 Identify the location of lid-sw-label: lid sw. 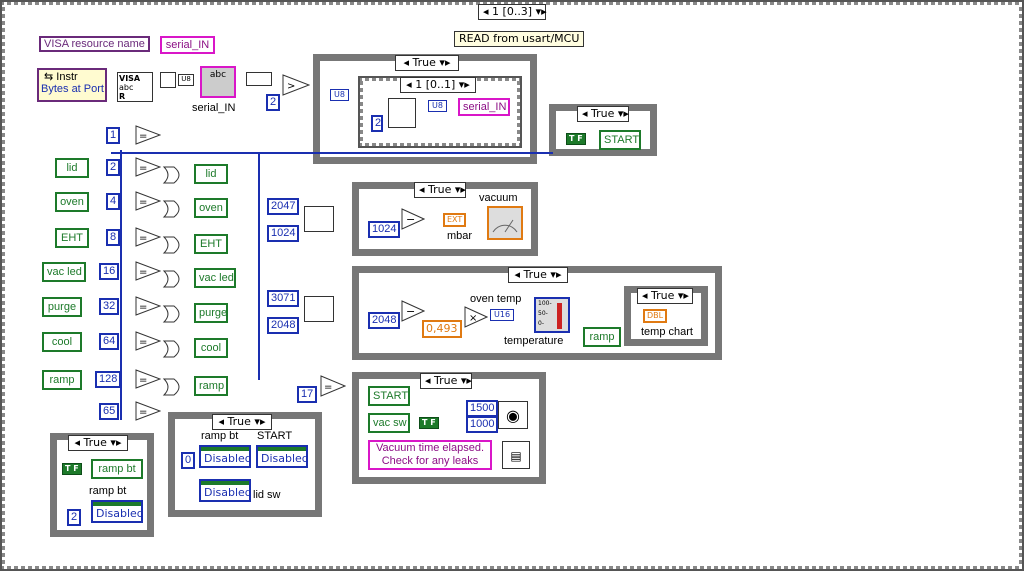
(267, 495).